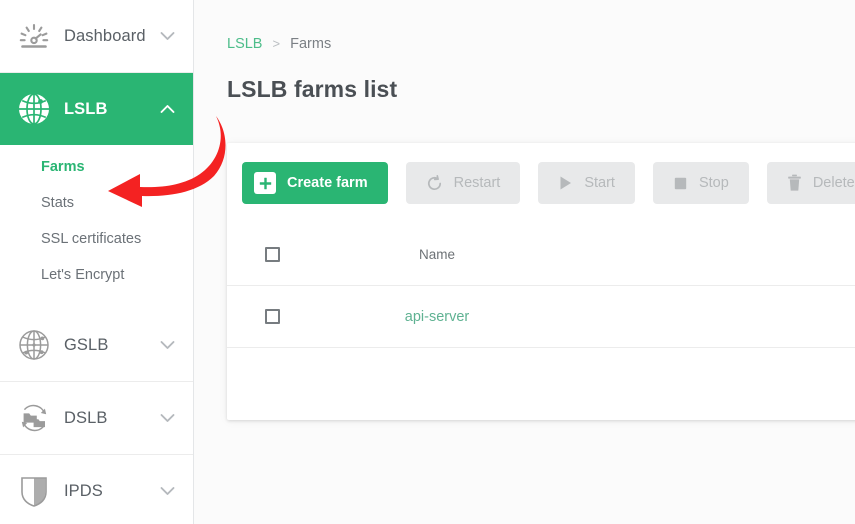  I want to click on sidebar-item-label: Dashboard, so click(105, 35).